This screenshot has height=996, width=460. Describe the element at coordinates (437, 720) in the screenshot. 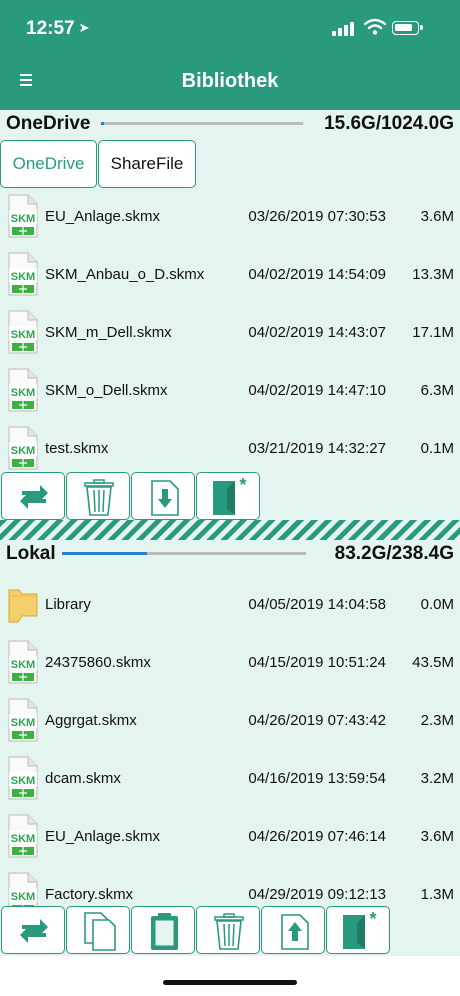

I see `file-size: 2.3M` at that location.